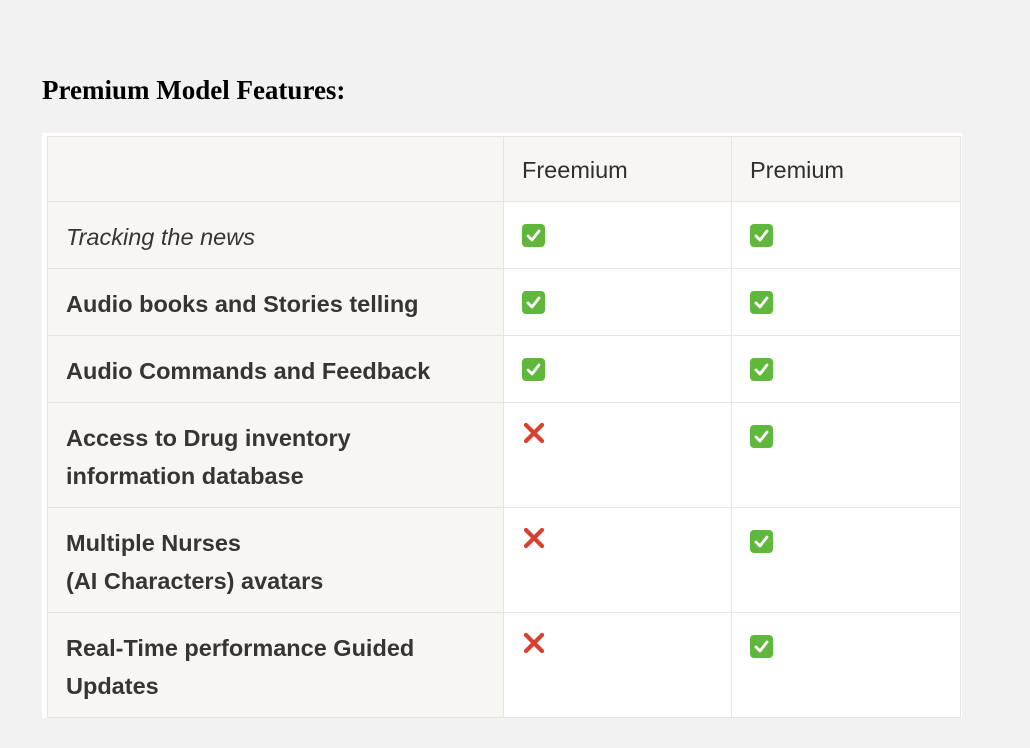 The width and height of the screenshot is (1030, 748). I want to click on table-row: Audio Commands and Feedback, so click(504, 369).